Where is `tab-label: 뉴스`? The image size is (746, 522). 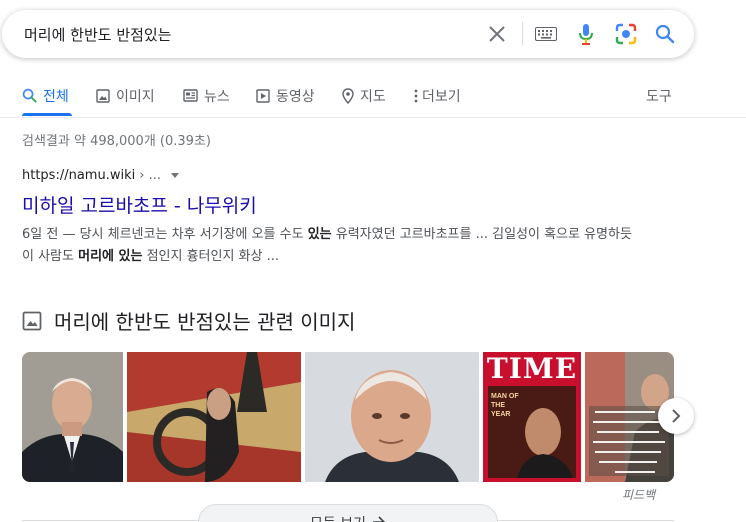 tab-label: 뉴스 is located at coordinates (217, 97).